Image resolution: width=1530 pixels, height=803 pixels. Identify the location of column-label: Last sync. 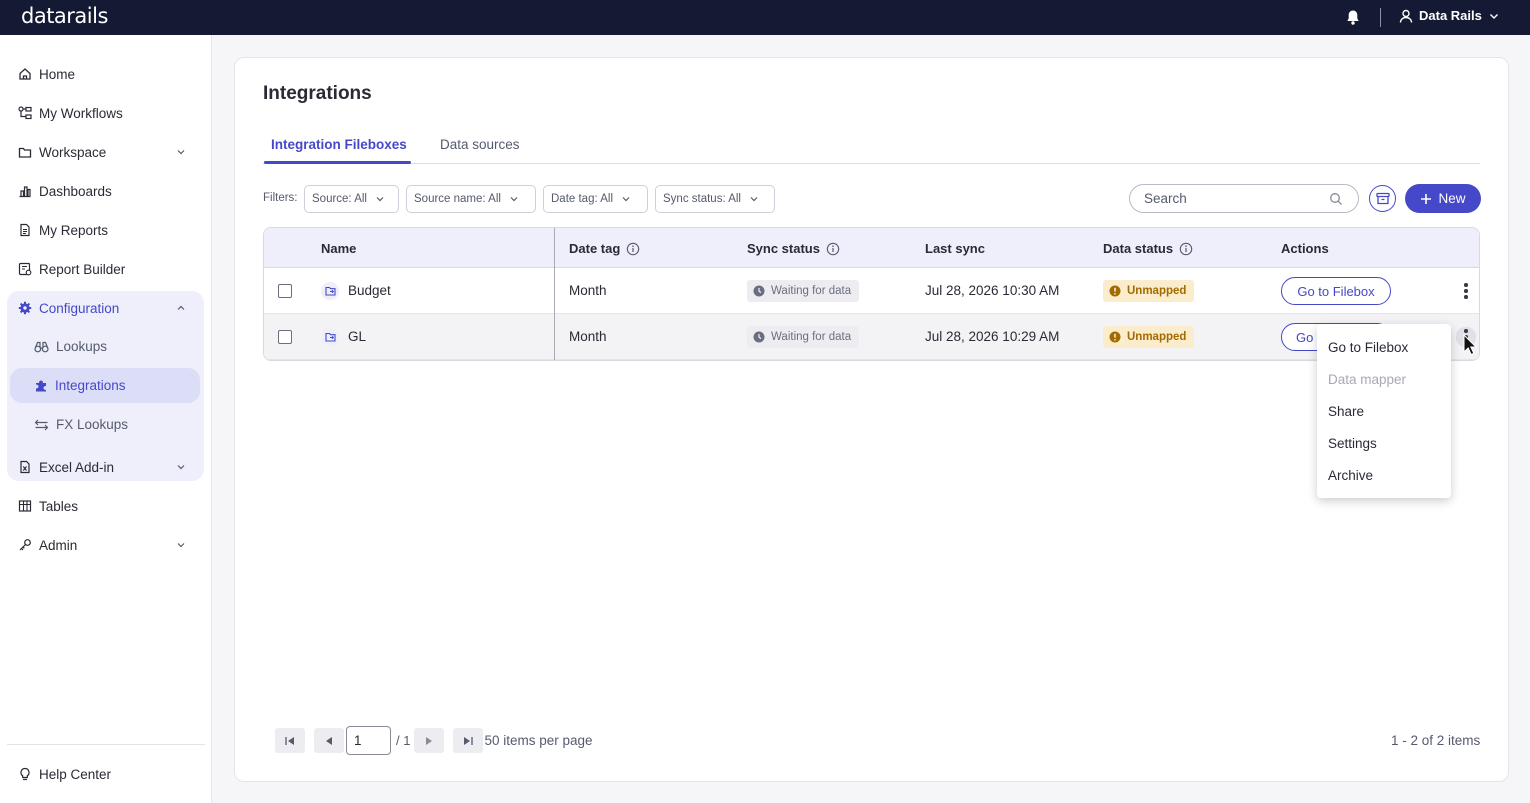
(955, 248).